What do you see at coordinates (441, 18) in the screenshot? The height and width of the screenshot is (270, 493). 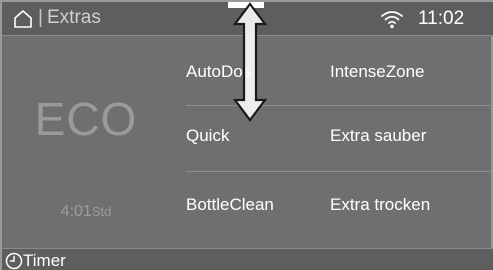 I see `clock: 11:02` at bounding box center [441, 18].